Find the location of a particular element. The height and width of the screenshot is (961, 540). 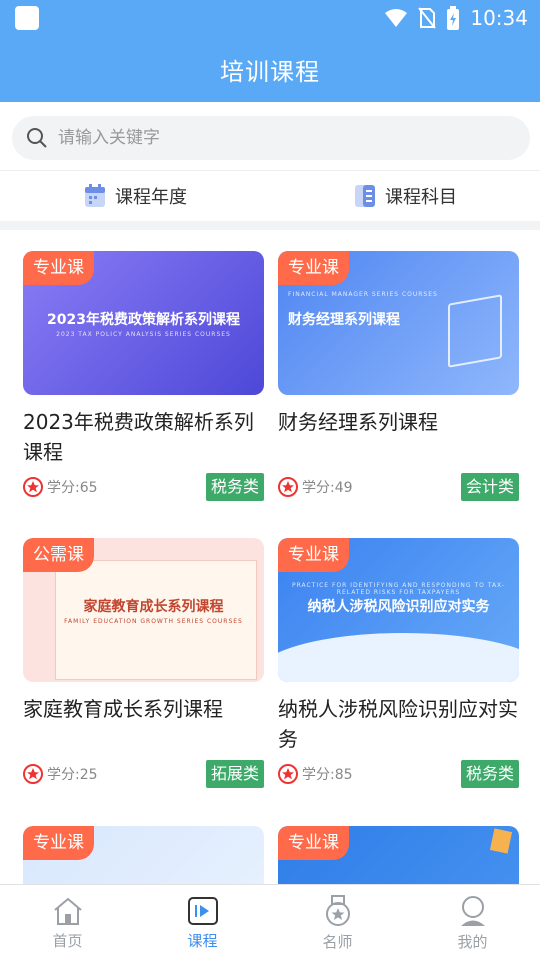

credit-text: 学分:49 is located at coordinates (327, 488).